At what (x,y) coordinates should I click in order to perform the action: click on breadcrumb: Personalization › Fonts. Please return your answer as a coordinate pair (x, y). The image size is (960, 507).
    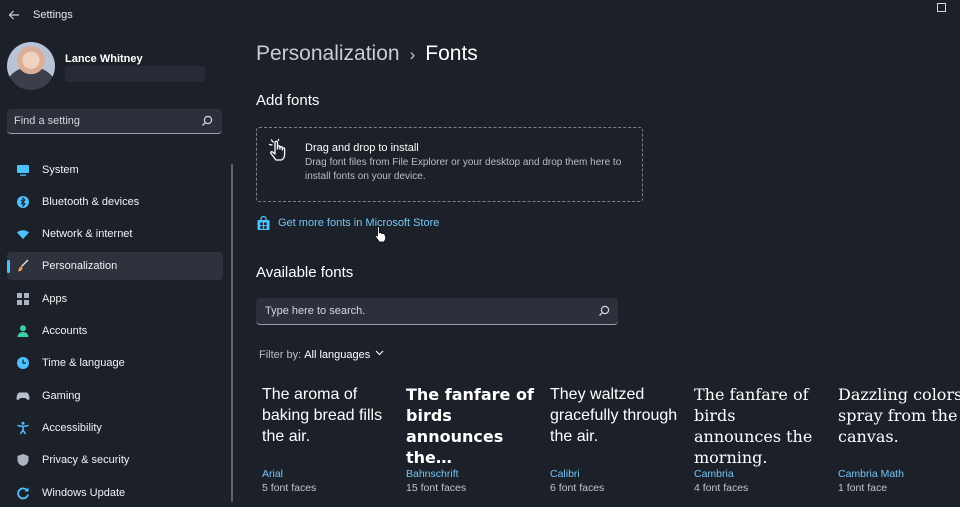
    Looking at the image, I should click on (367, 54).